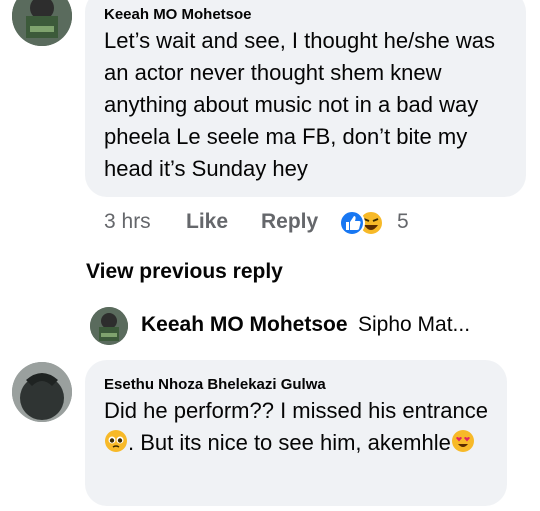  I want to click on comment-text-part1: Did he perform?? I missed his entrance, so click(296, 410).